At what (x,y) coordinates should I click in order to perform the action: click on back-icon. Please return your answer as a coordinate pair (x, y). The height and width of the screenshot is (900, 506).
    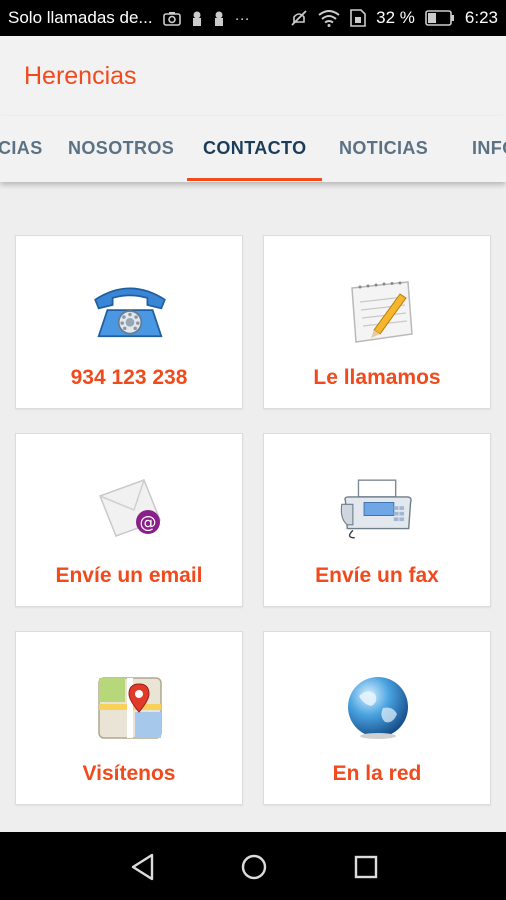
    Looking at the image, I should click on (143, 867).